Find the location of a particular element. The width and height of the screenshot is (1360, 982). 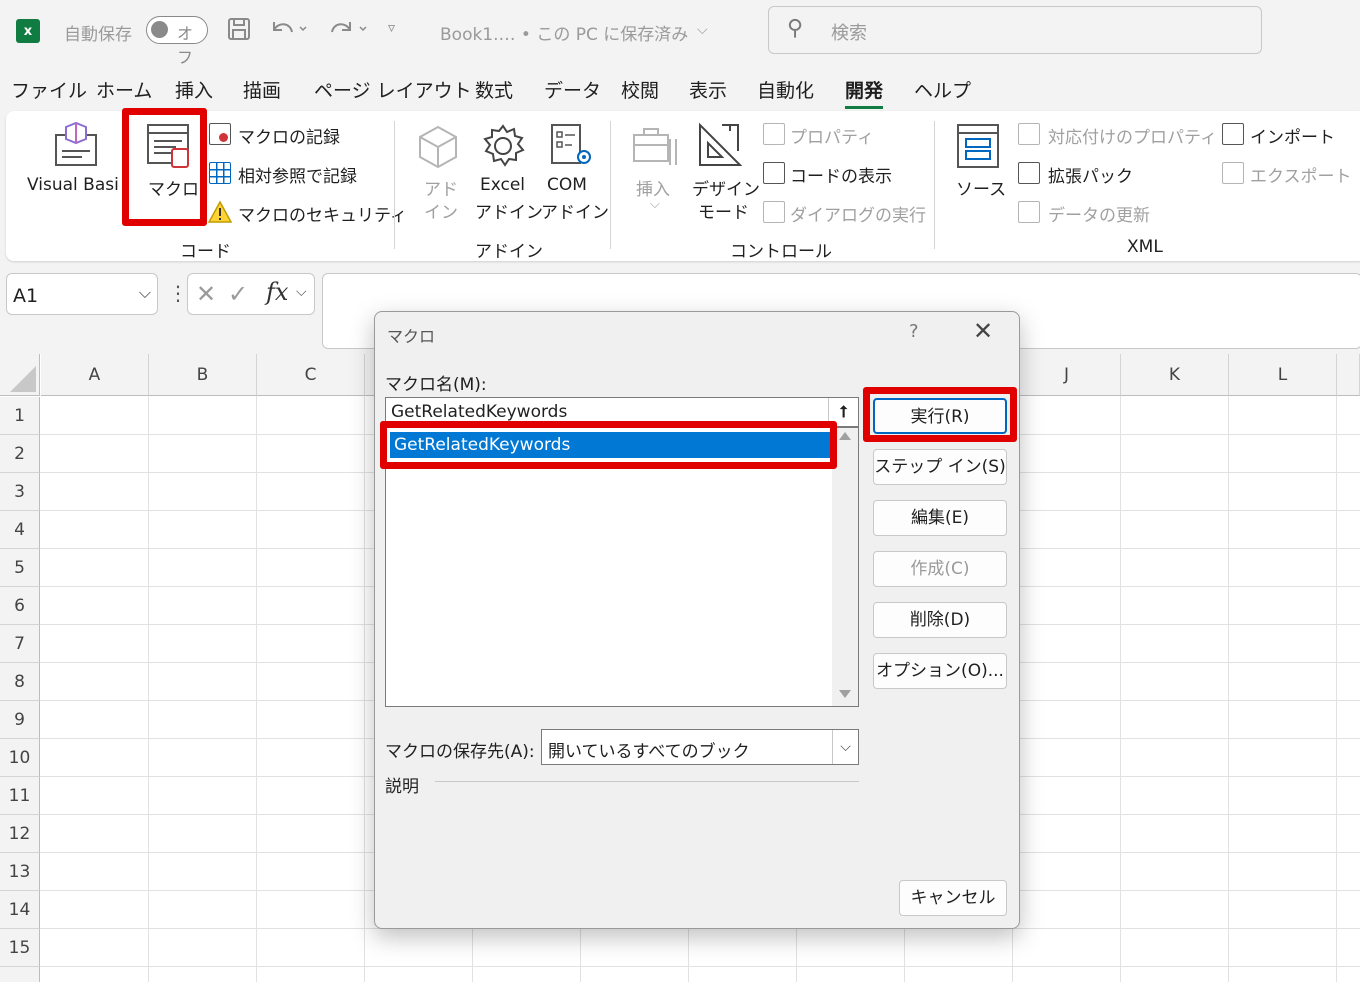

row-header is located at coordinates (20, 974).